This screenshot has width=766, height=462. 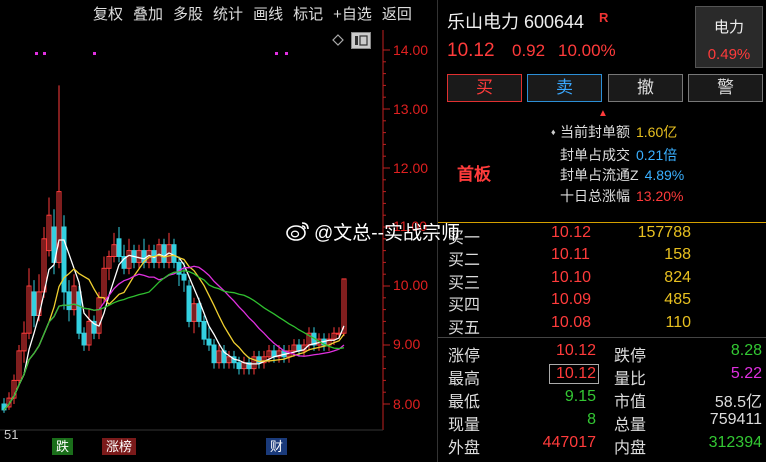 I want to click on sector-pct: 0.49%, so click(x=729, y=54).